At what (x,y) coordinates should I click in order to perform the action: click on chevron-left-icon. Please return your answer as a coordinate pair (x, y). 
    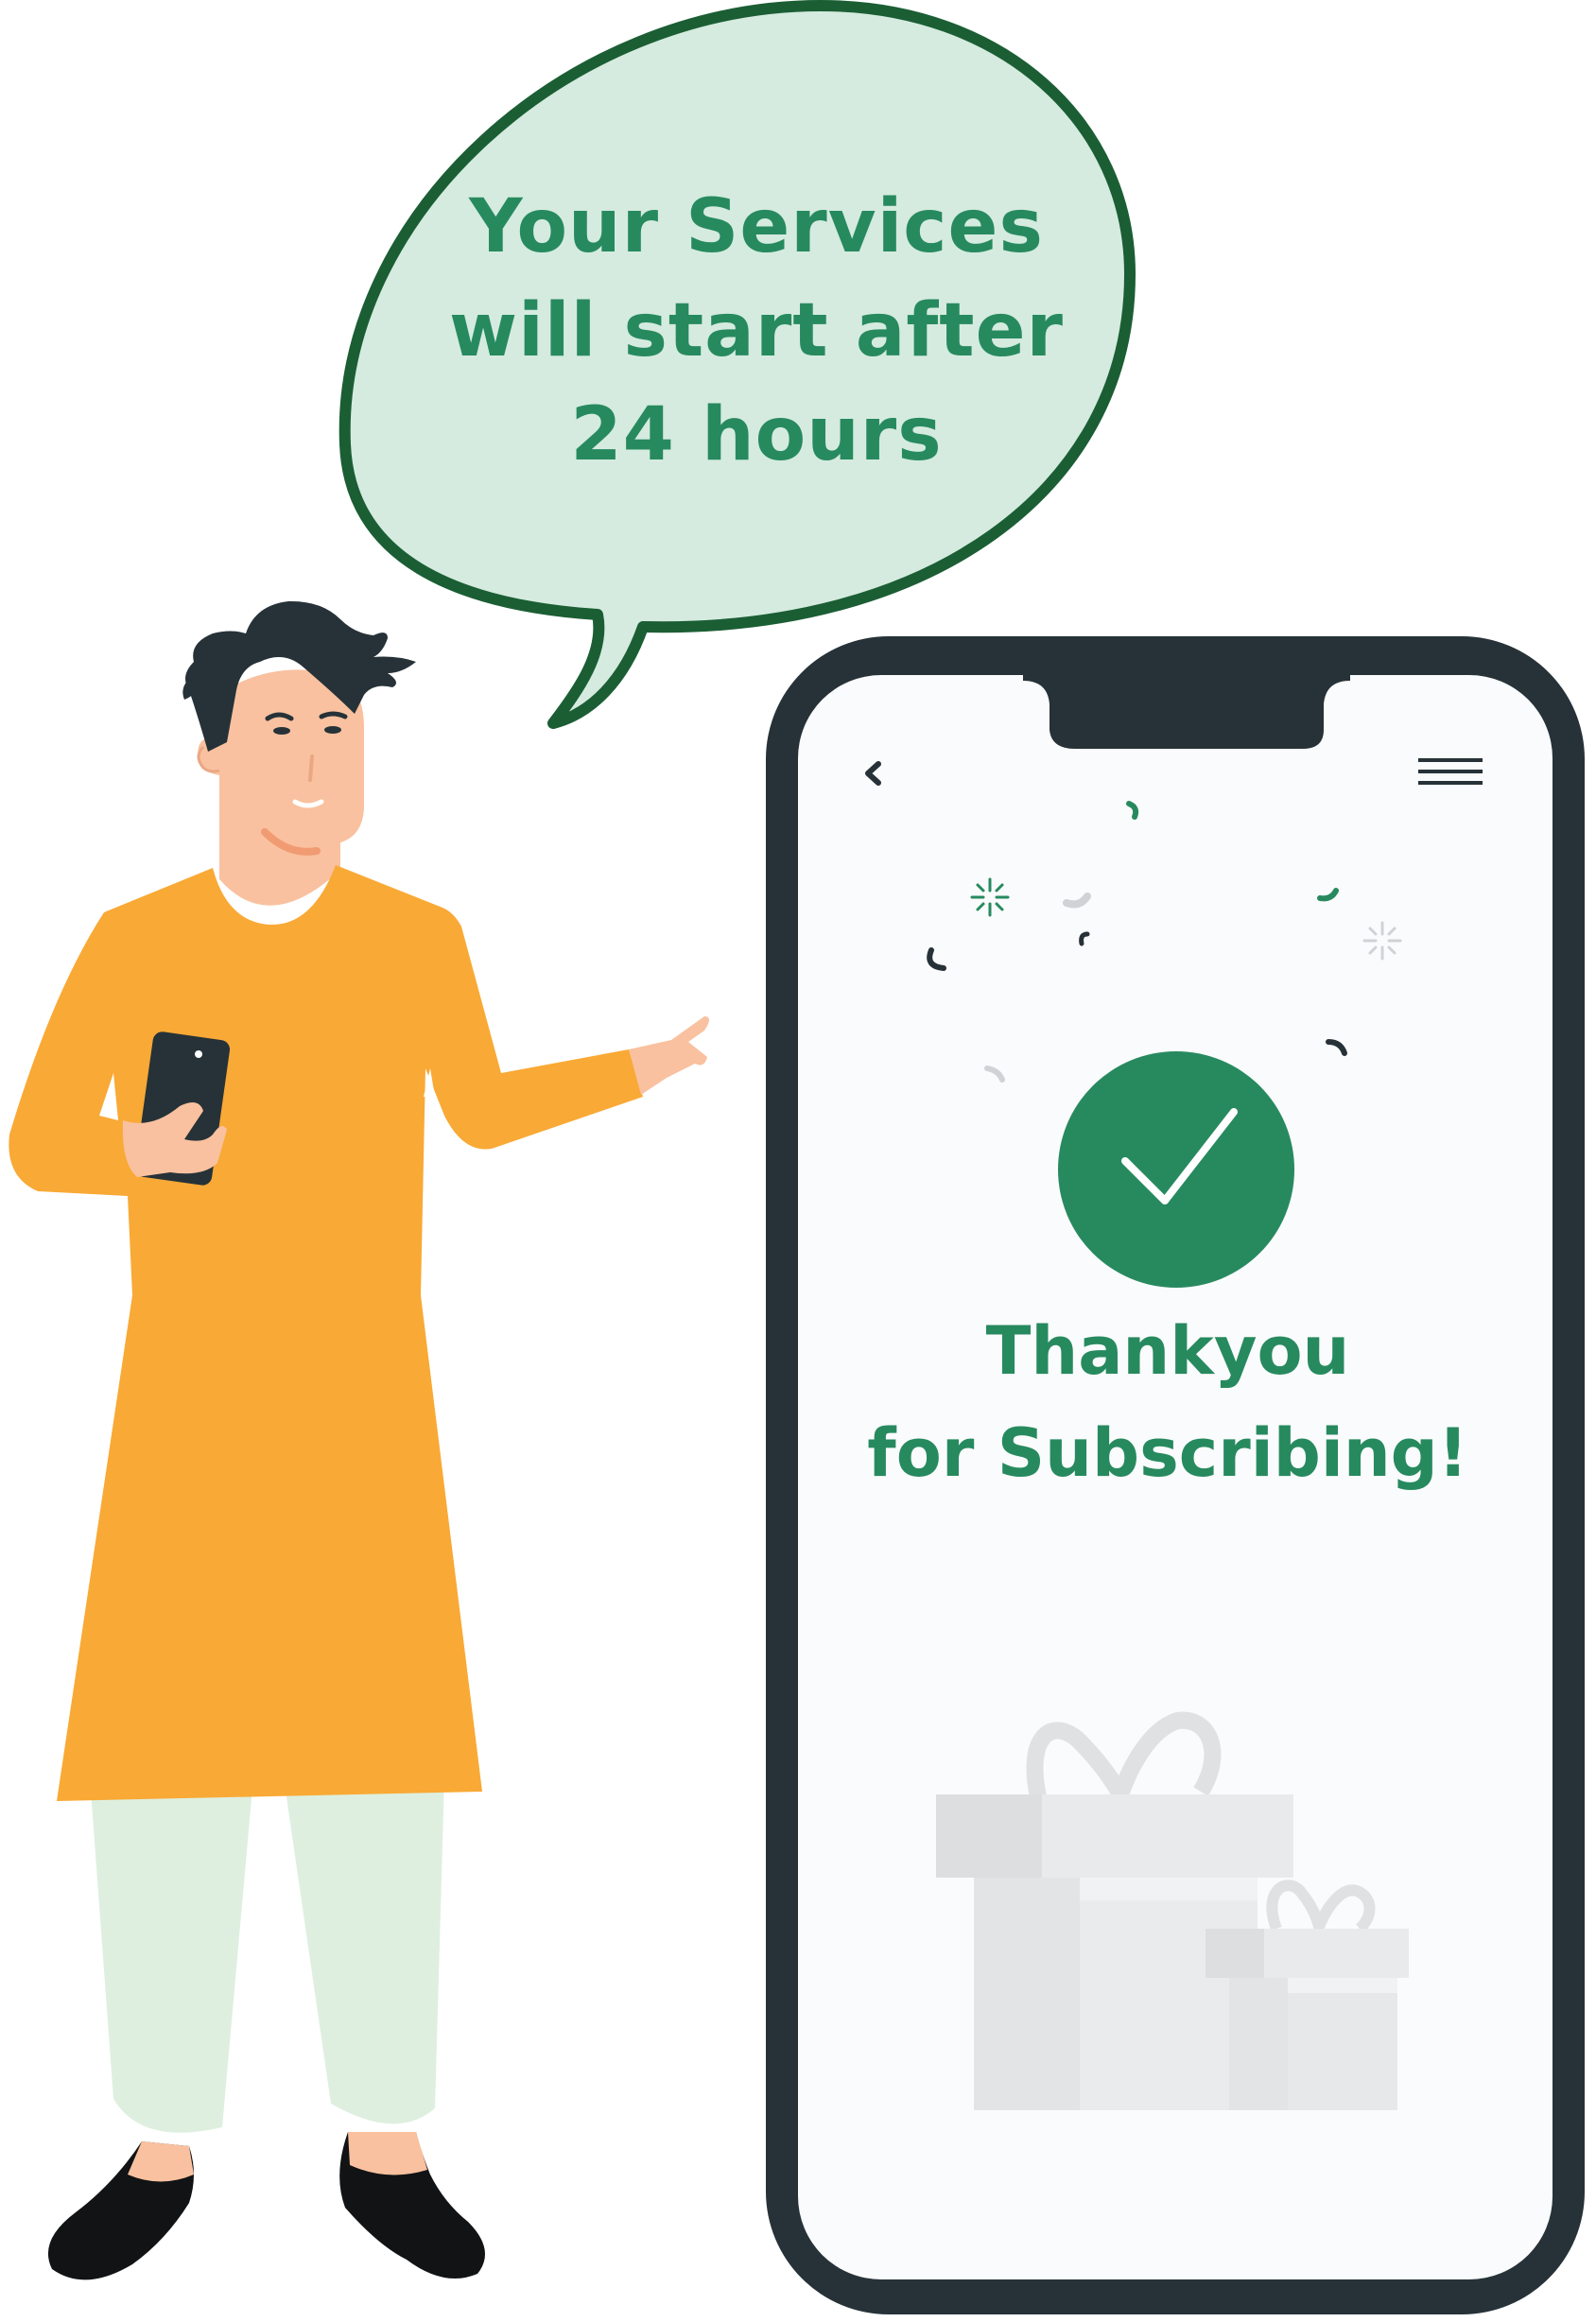
    Looking at the image, I should click on (875, 775).